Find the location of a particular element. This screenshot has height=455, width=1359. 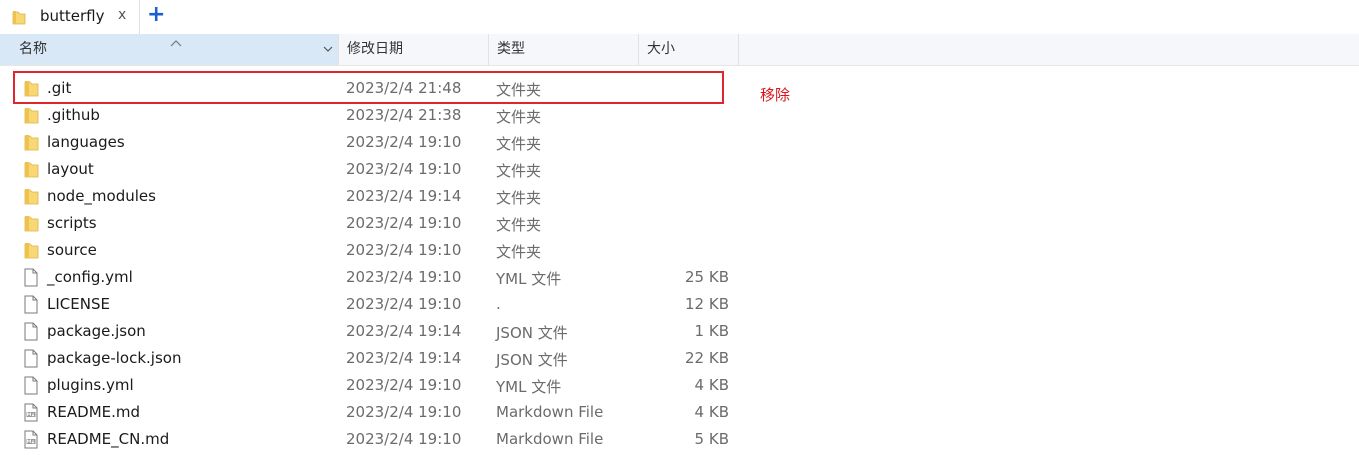

file-size: 1 KB is located at coordinates (711, 331).